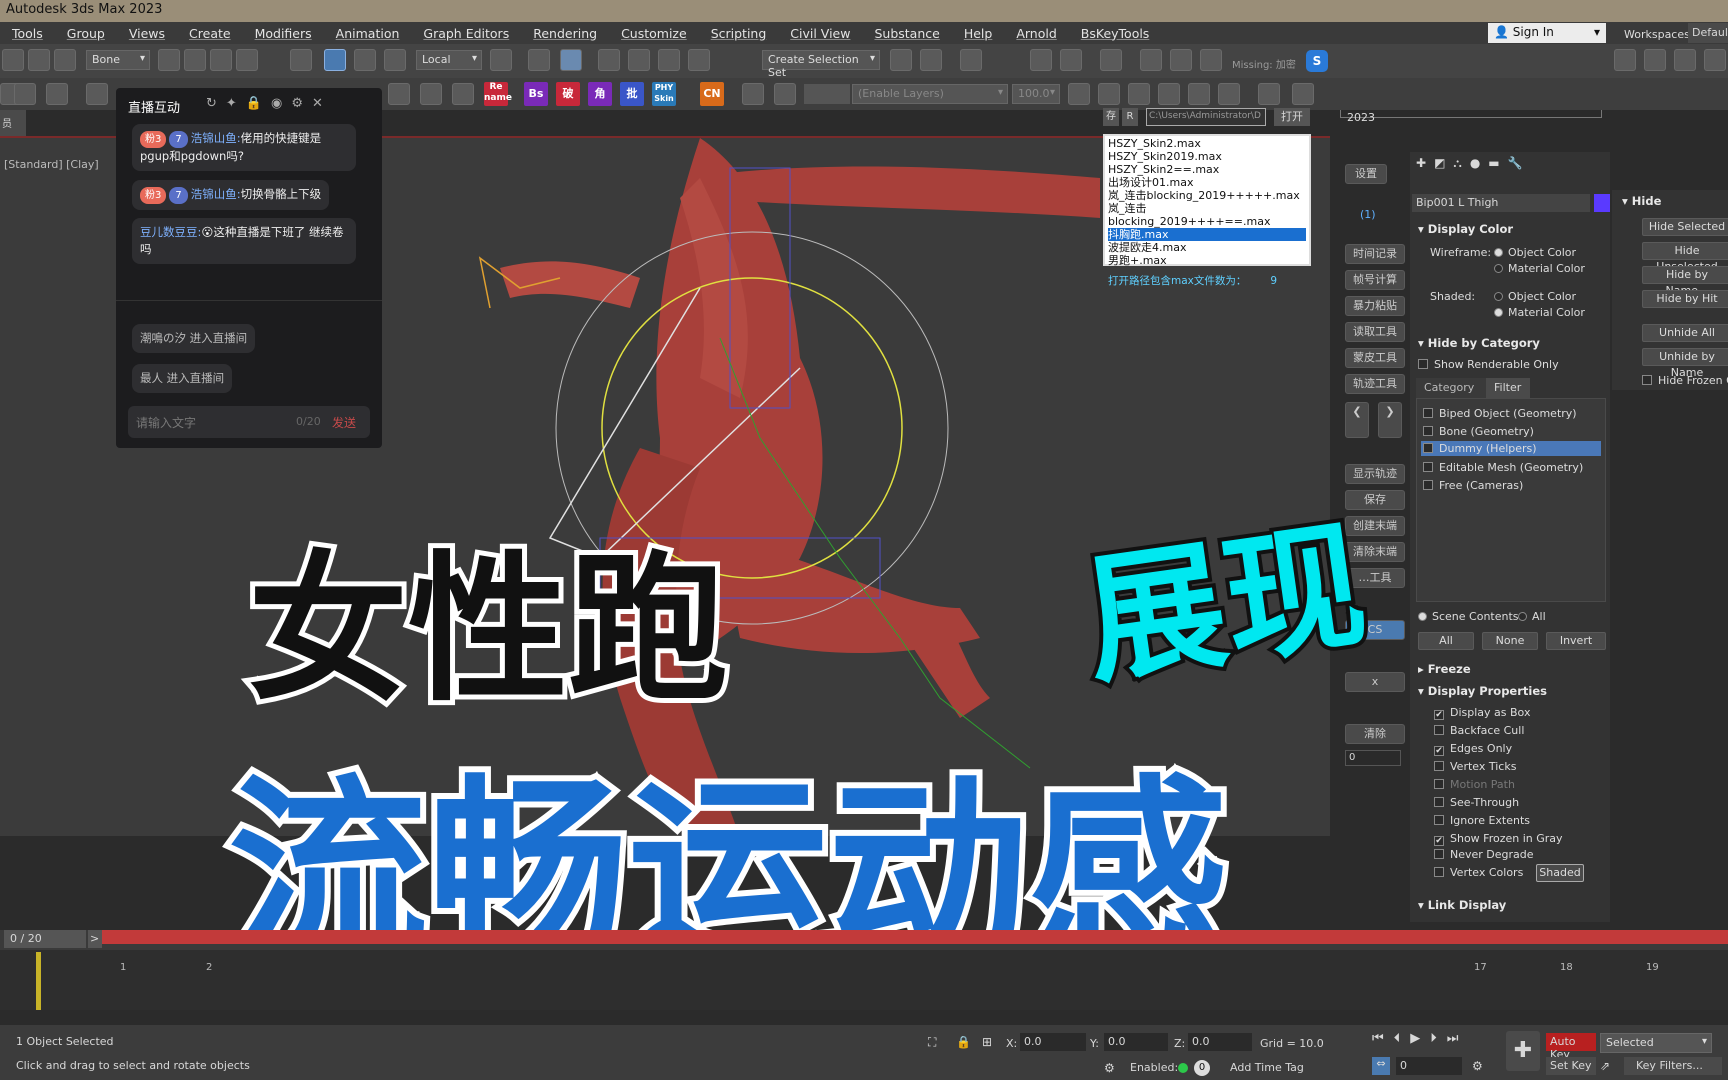 The image size is (1728, 1080). Describe the element at coordinates (216, 103) in the screenshot. I see `refresh-icon: ↻` at that location.